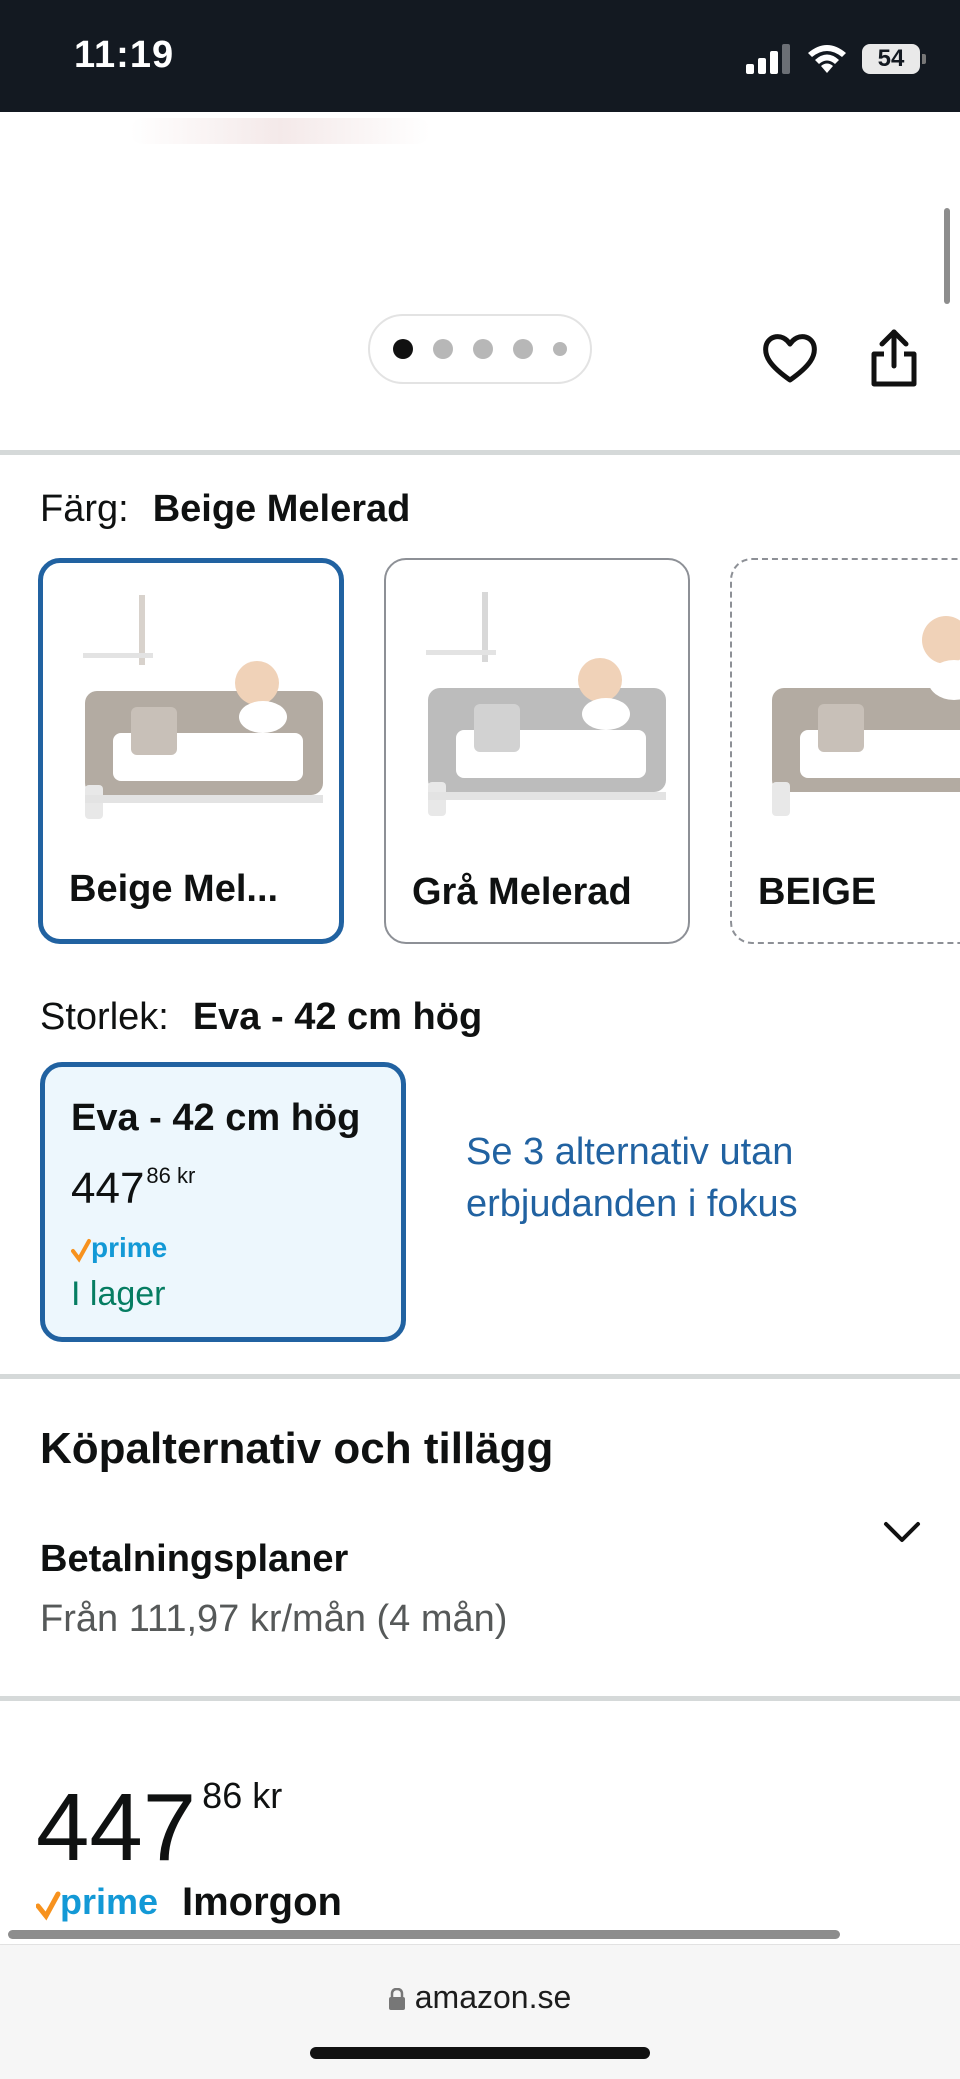 The image size is (960, 2079). What do you see at coordinates (661, 1178) in the screenshot?
I see `see-other-options-link: Se 3 alternativ utan erbjudanden i fokus` at bounding box center [661, 1178].